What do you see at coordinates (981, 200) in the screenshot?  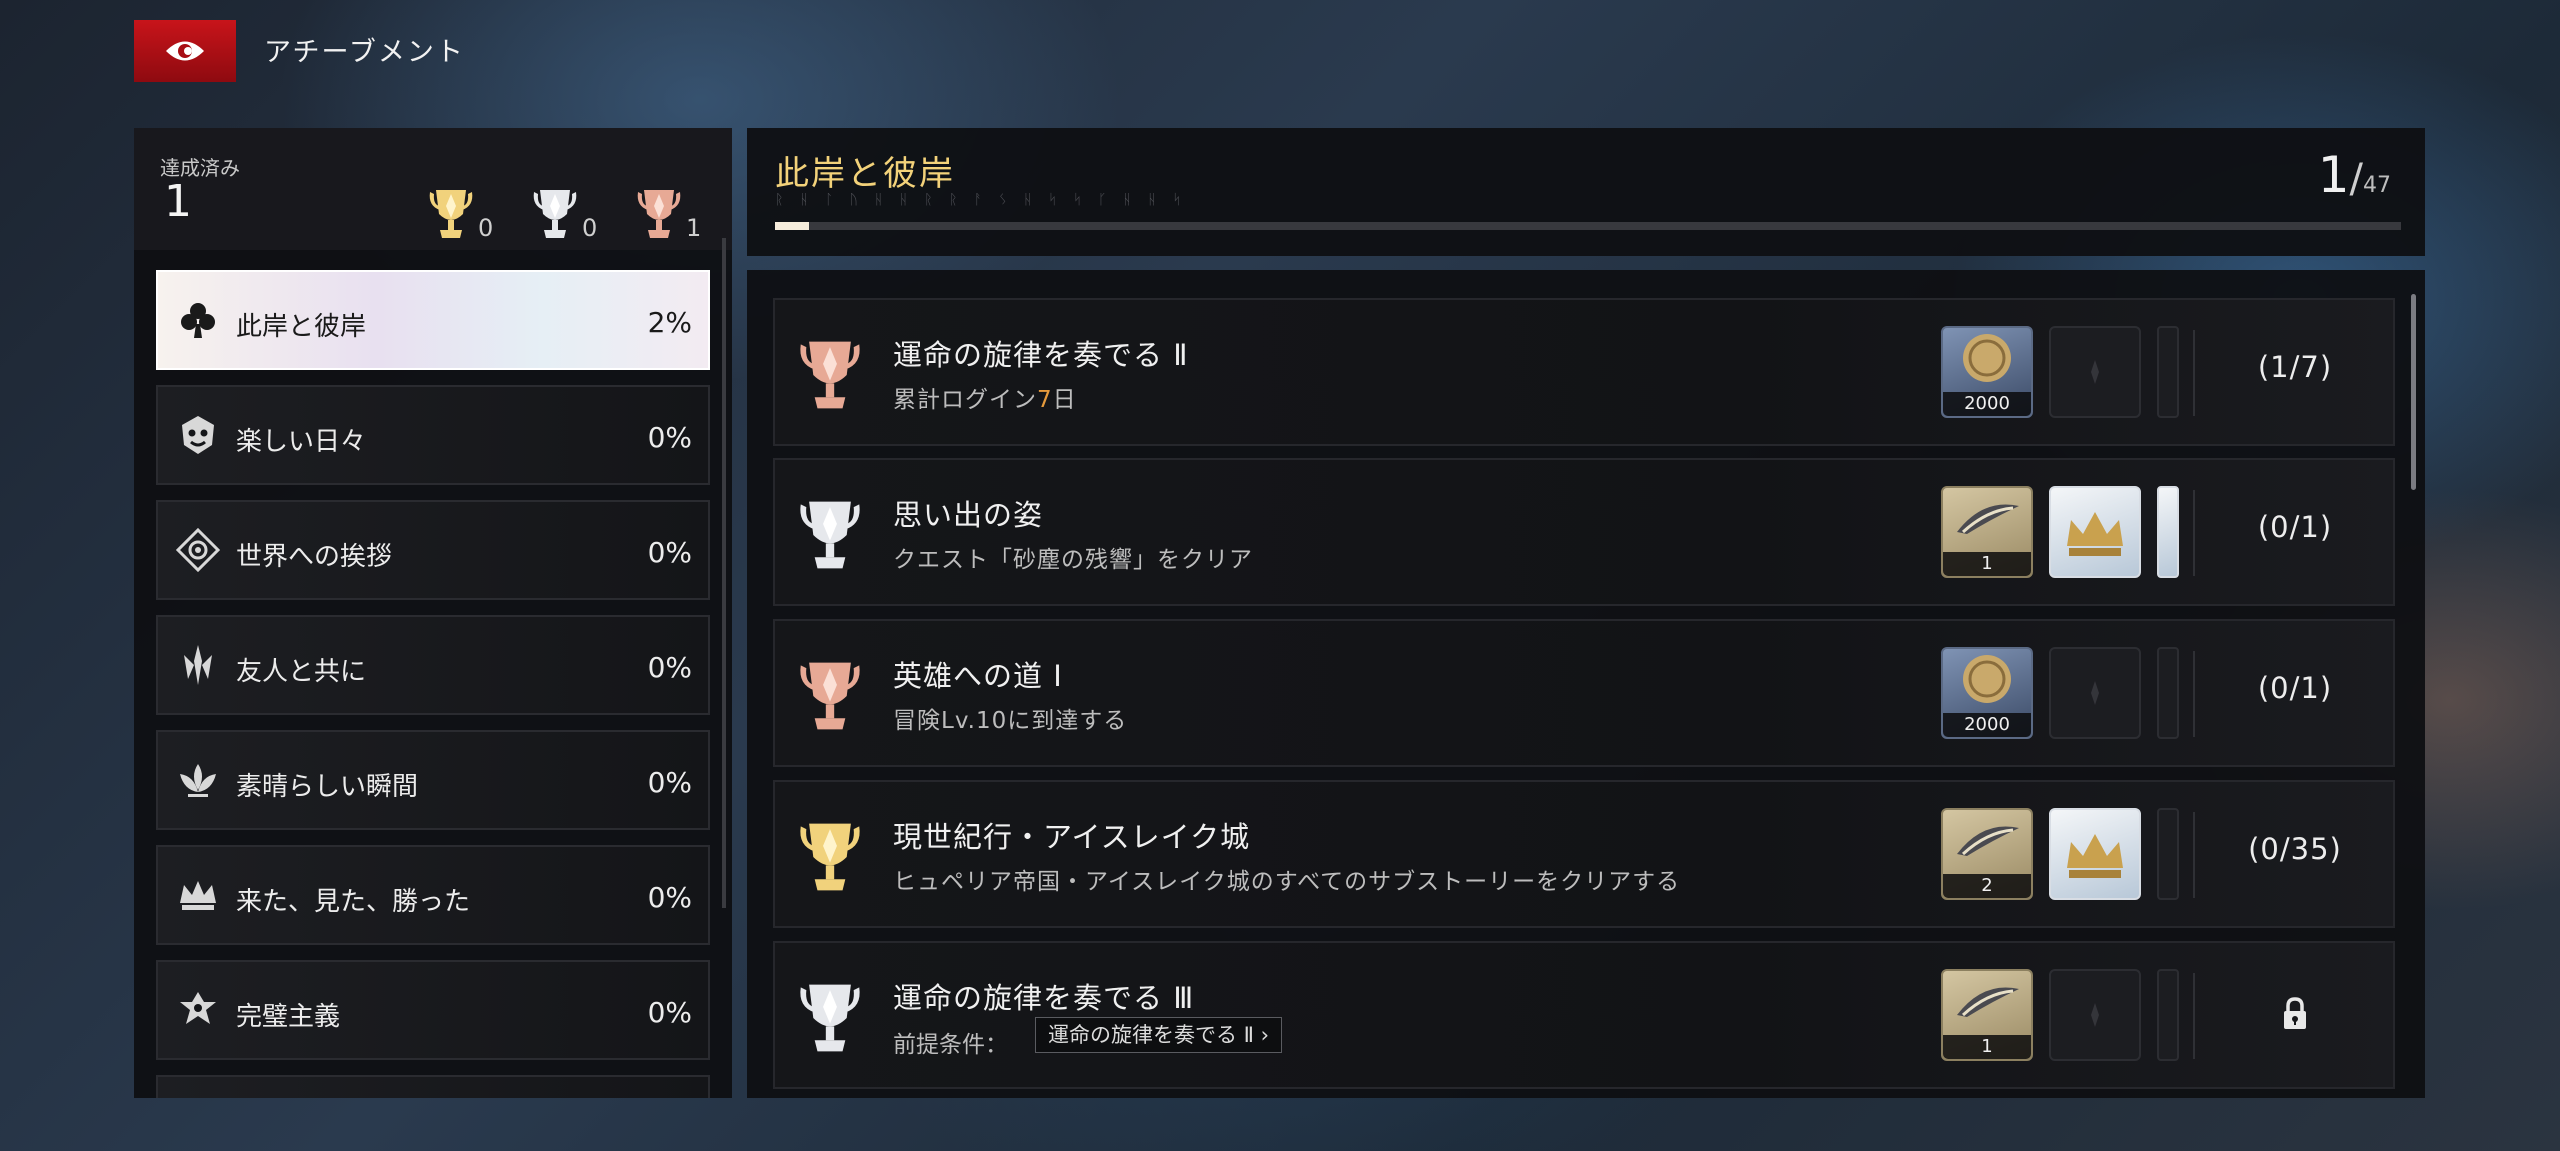 I see `category-subtitle-glyphs: ᚱ ᚺ ᛚ ᚢ ᚺ ᚺ ᚱ ᚱ ᚨ ᛊ ᚺ ᛋ ᛋ ᚴ ᚺ ᚺ ᛋ` at bounding box center [981, 200].